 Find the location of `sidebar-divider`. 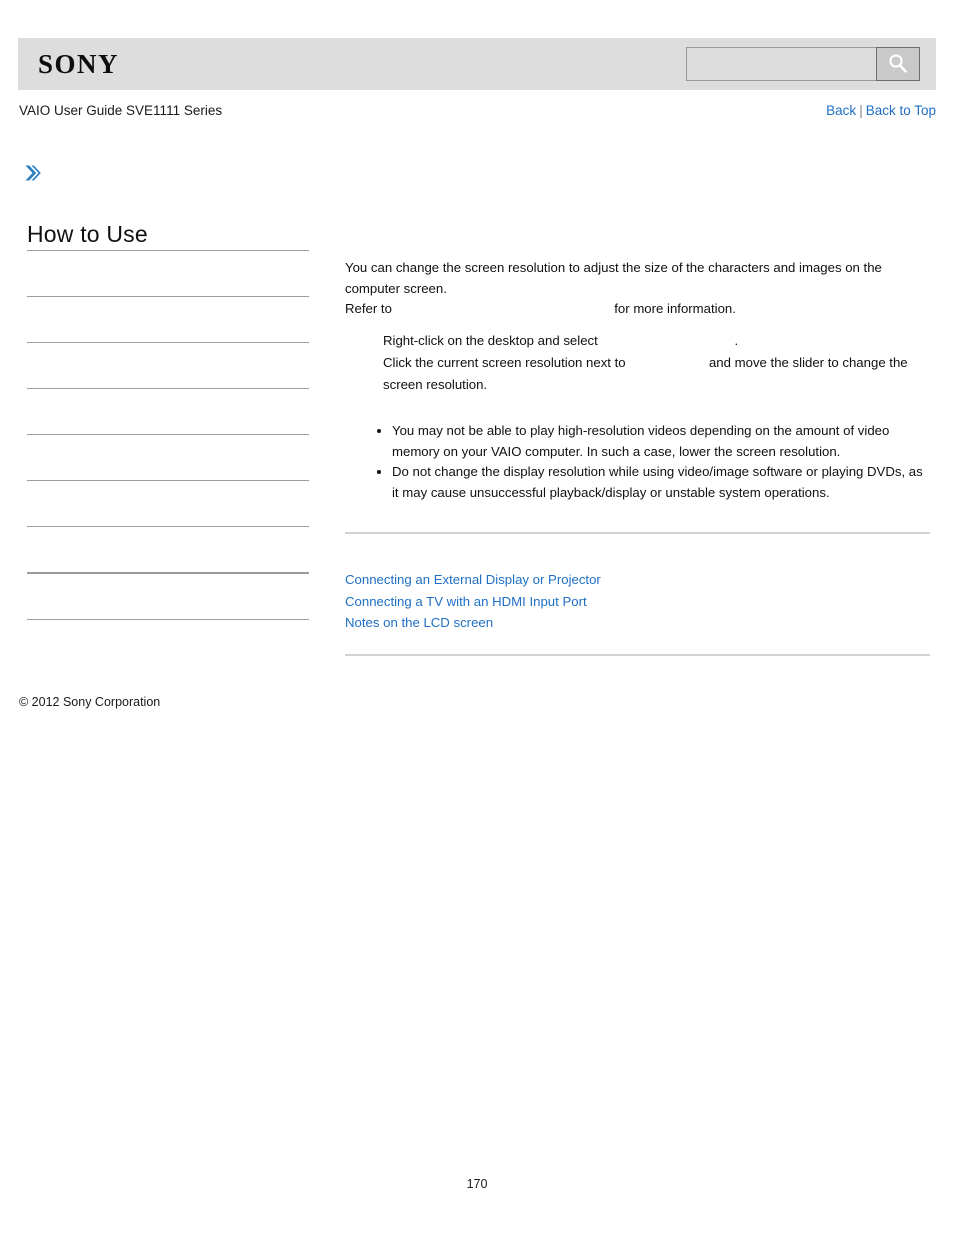

sidebar-divider is located at coordinates (168, 619).